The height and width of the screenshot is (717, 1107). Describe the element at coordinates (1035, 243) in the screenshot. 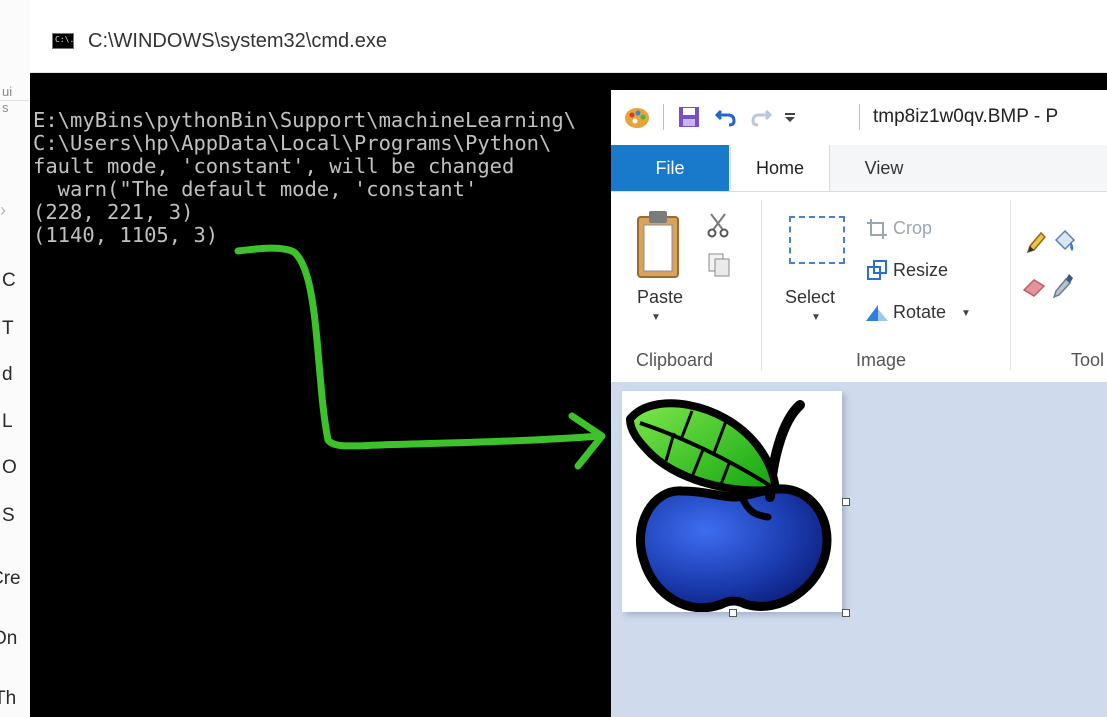

I see `pencil-icon` at that location.